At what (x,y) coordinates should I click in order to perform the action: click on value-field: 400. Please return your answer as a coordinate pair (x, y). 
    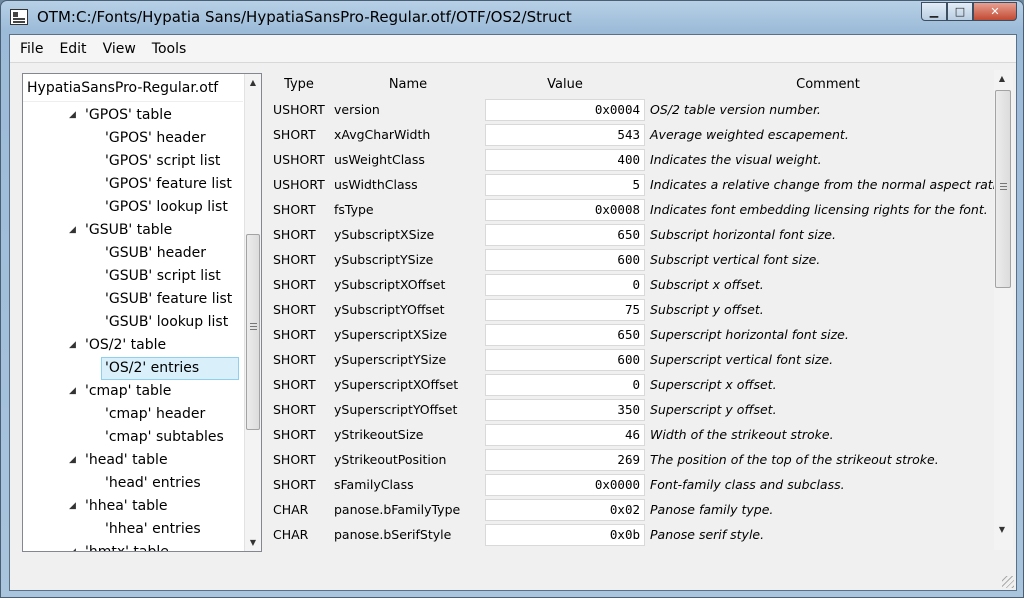
    Looking at the image, I should click on (565, 160).